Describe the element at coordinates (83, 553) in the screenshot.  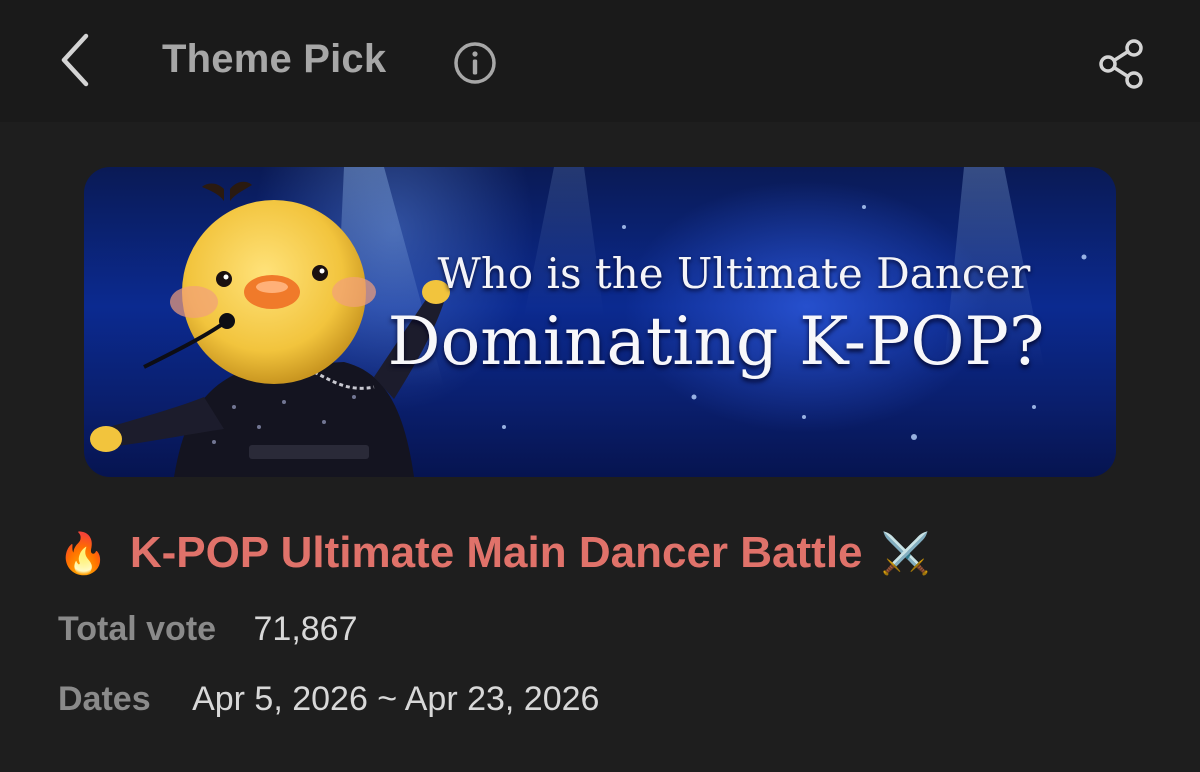
I see `fire-icon: 🔥` at that location.